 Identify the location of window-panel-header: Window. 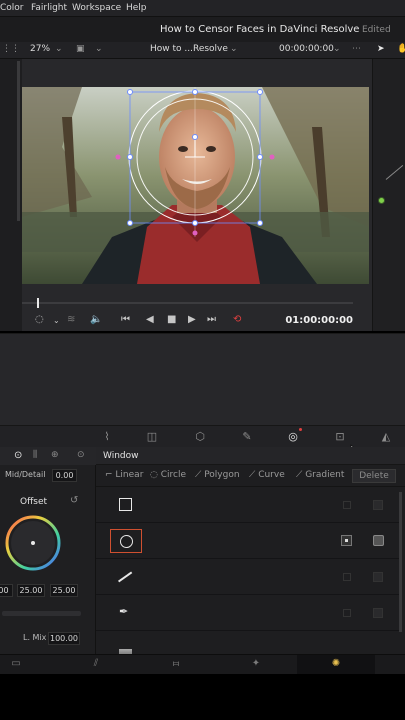
(250, 456).